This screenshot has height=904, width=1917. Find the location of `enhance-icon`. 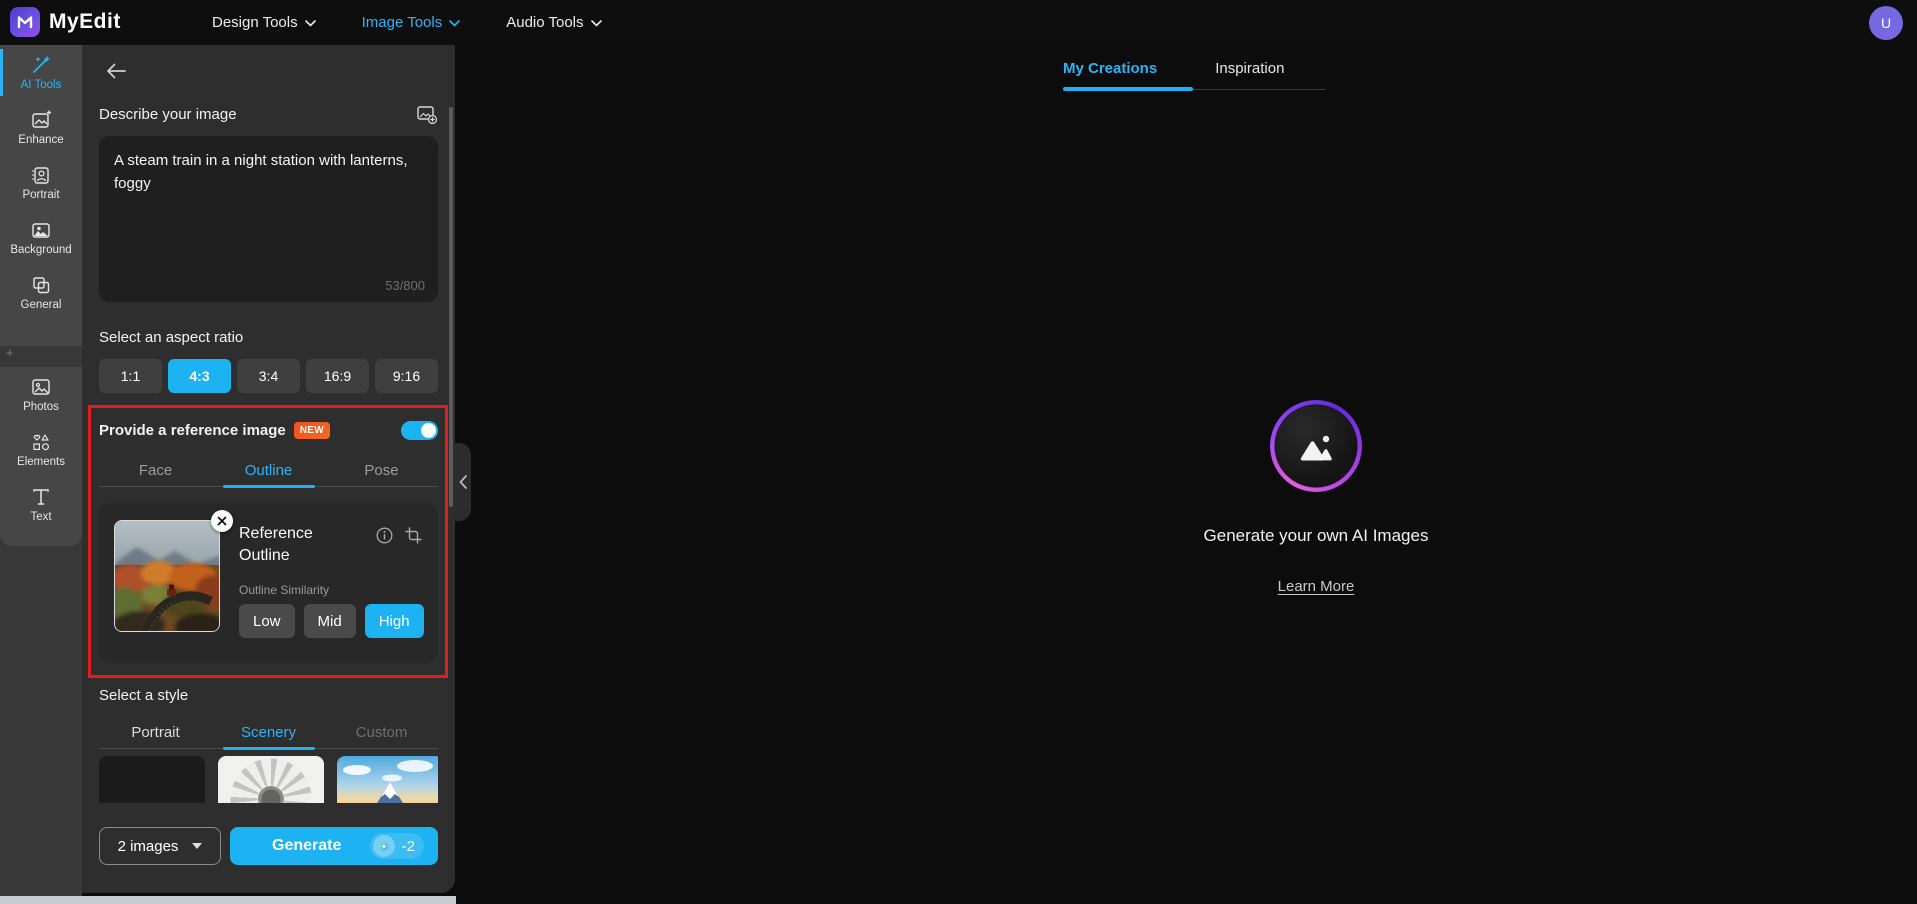

enhance-icon is located at coordinates (42, 119).